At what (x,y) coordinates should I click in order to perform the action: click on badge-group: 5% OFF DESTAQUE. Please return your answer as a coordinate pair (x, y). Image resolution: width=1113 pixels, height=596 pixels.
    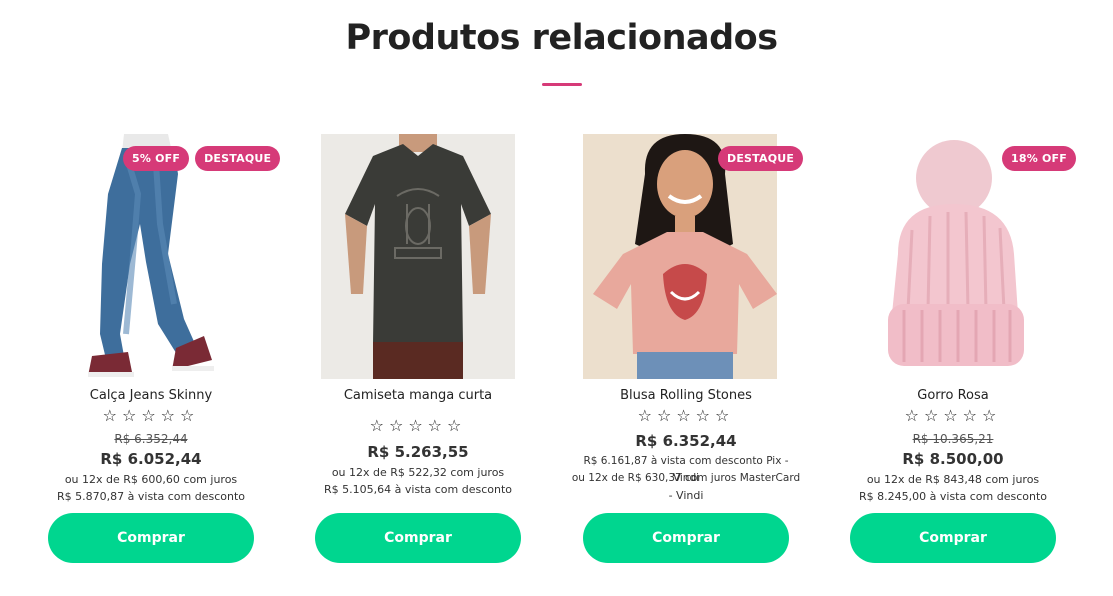
    Looking at the image, I should click on (202, 158).